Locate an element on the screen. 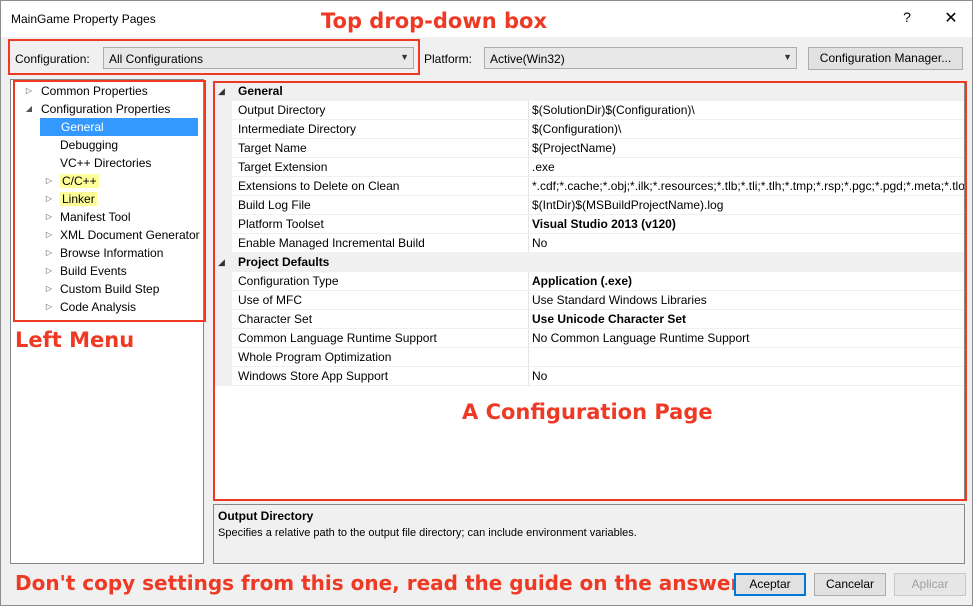 The height and width of the screenshot is (606, 973). configuration-combobox: All Configurations ▼ is located at coordinates (258, 58).